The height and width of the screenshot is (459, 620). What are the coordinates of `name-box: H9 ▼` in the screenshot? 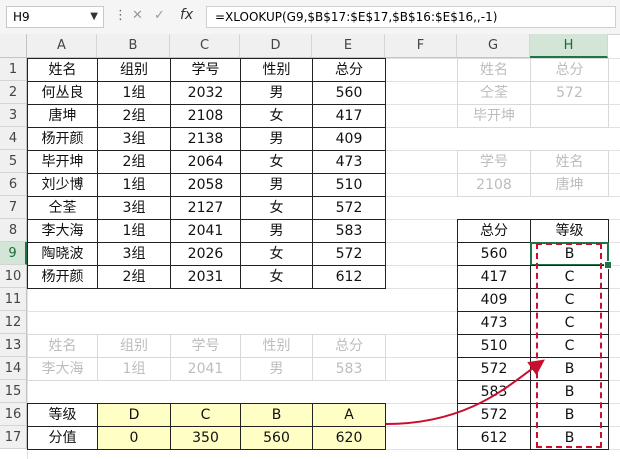 It's located at (55, 17).